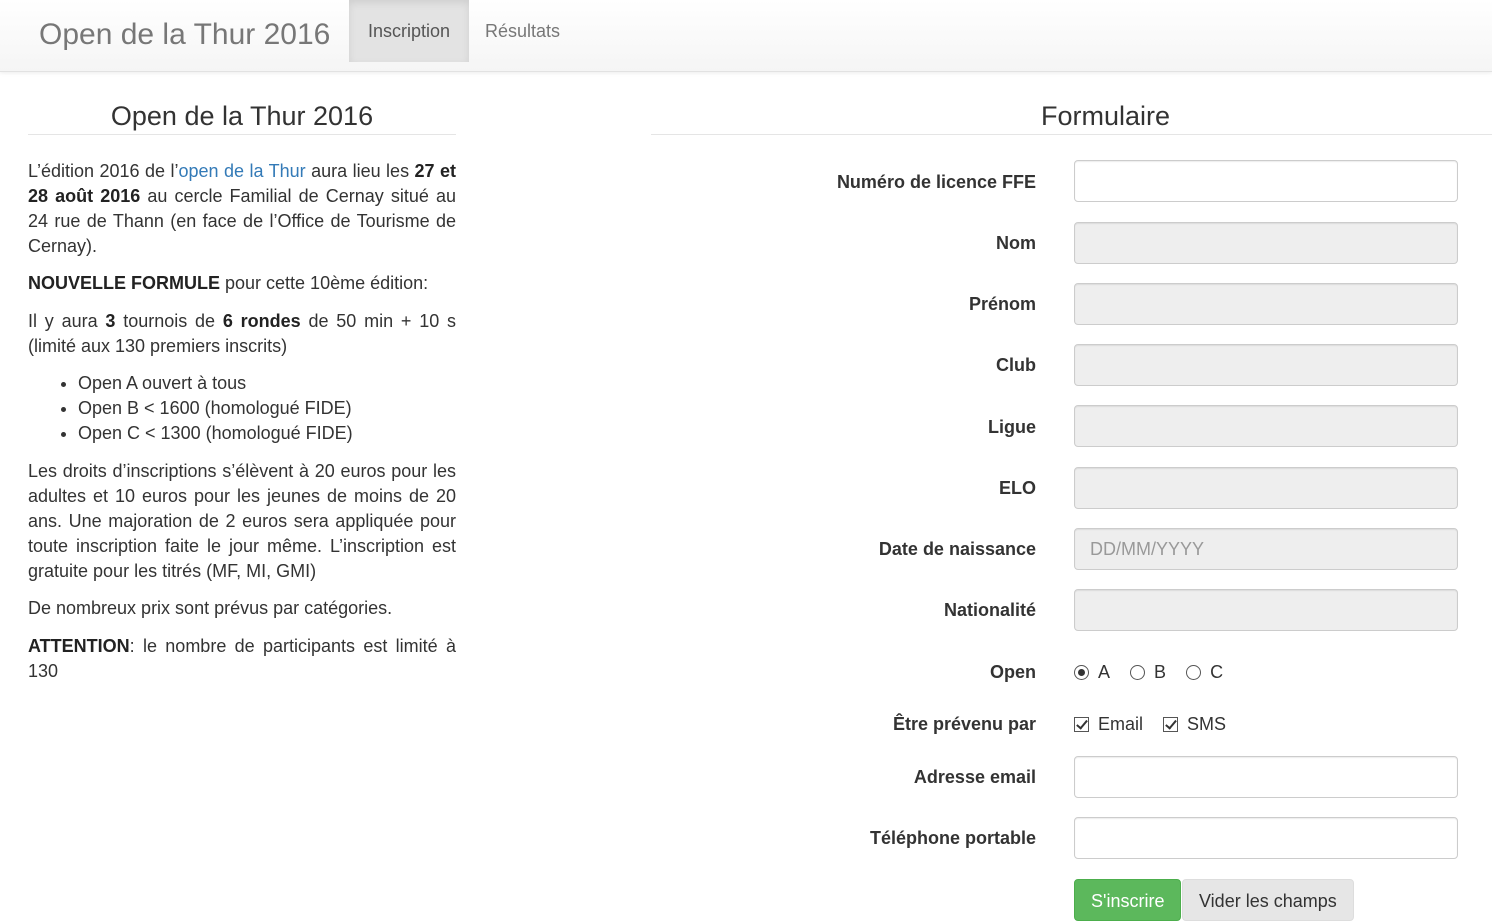 The width and height of the screenshot is (1492, 922). I want to click on prenom-input, so click(1266, 304).